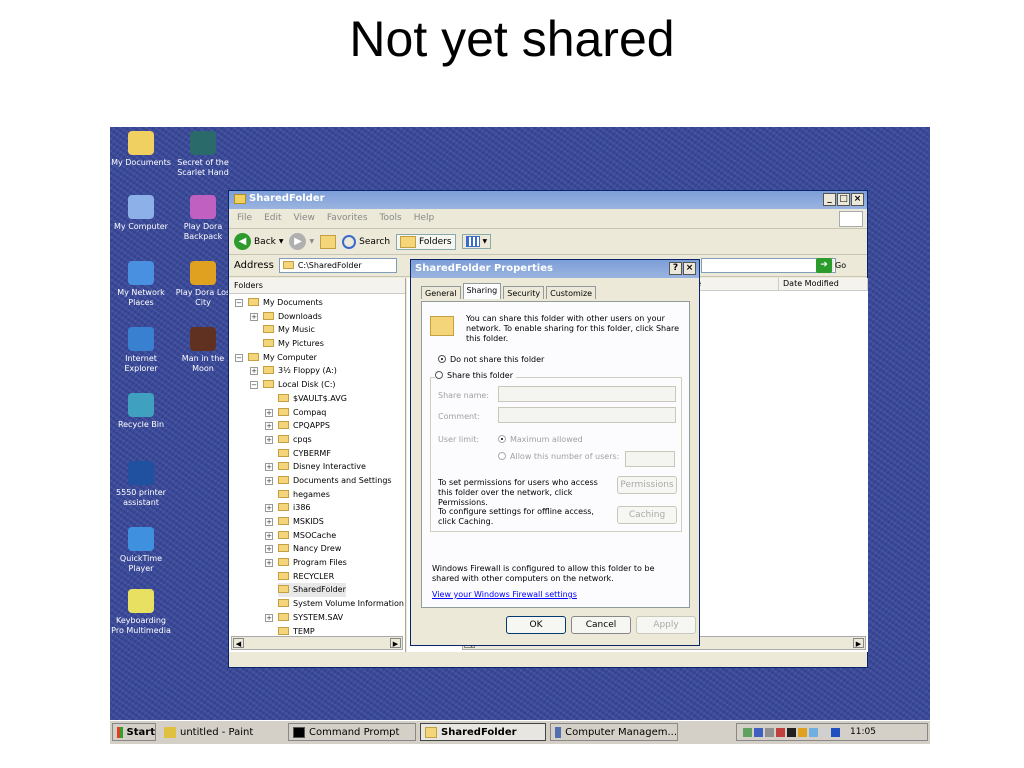  I want to click on tray-antivirus-icon, so click(780, 732).